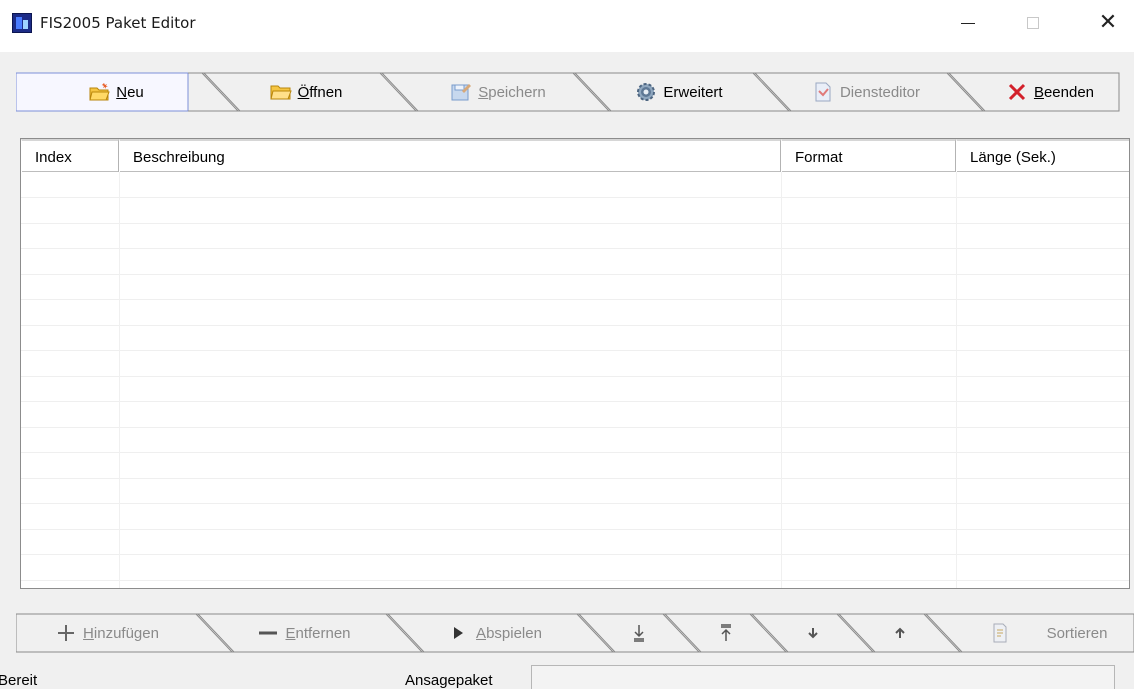 This screenshot has height=689, width=1134. What do you see at coordinates (693, 92) in the screenshot?
I see `advanced-button-label: Erweitert` at bounding box center [693, 92].